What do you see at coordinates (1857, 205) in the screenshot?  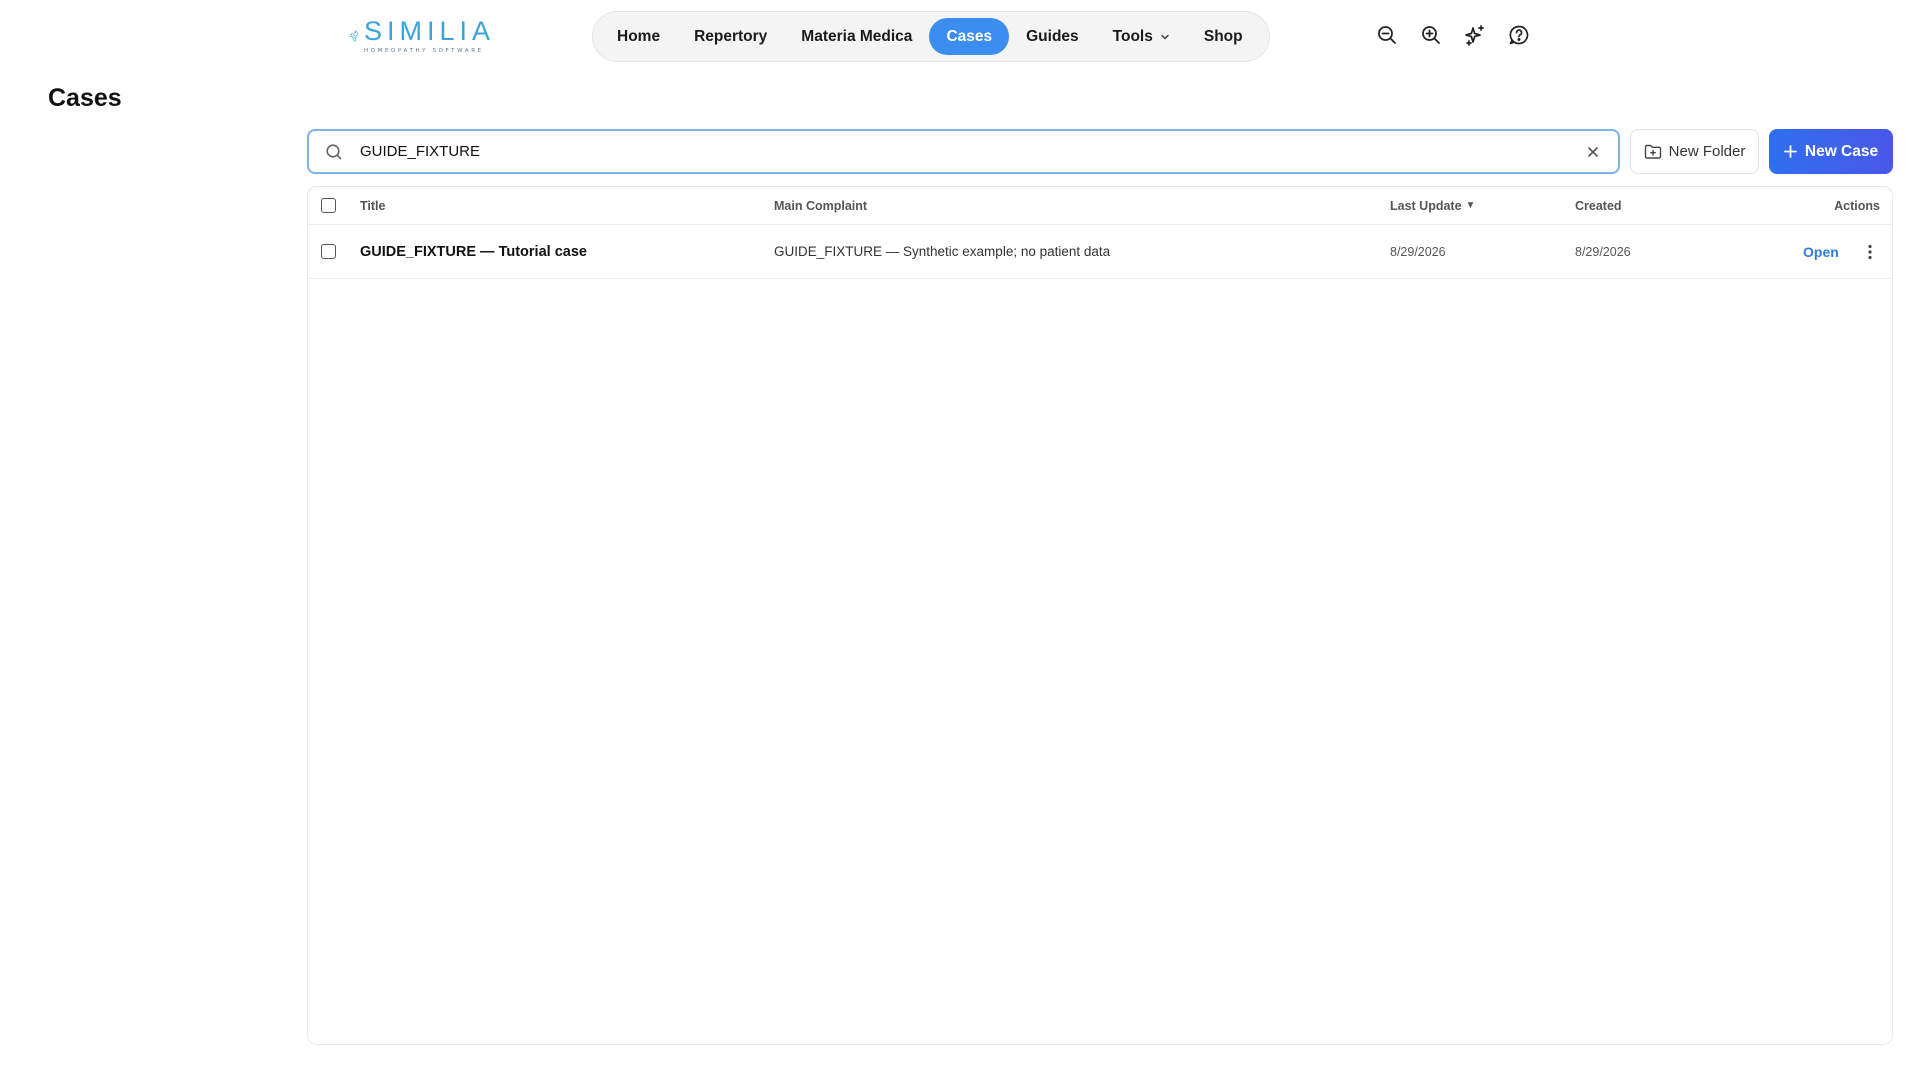 I see `column-header-actions: Actions` at bounding box center [1857, 205].